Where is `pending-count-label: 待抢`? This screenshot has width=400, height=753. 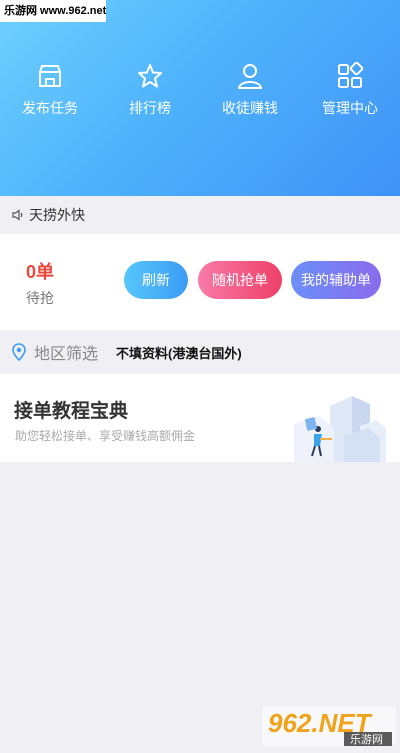 pending-count-label: 待抢 is located at coordinates (40, 298).